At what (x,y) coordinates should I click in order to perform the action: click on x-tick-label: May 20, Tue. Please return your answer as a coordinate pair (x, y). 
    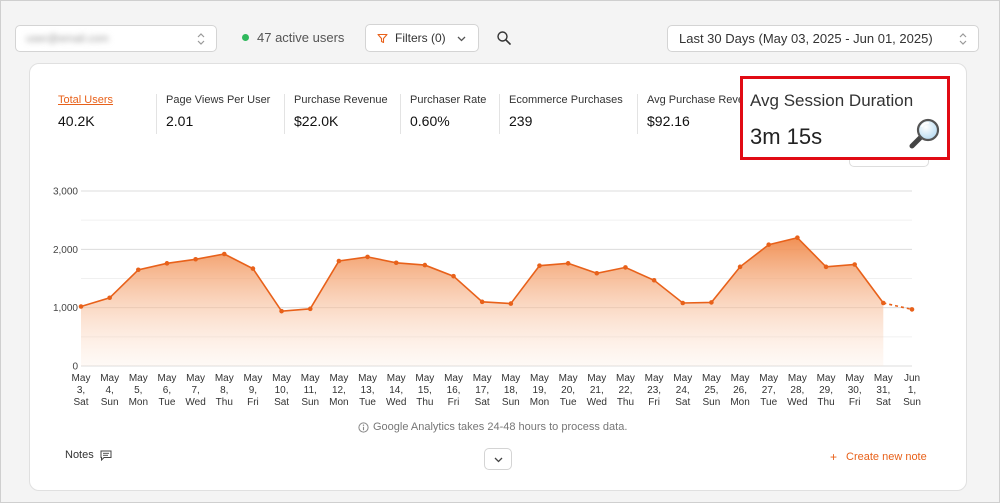
    Looking at the image, I should click on (568, 390).